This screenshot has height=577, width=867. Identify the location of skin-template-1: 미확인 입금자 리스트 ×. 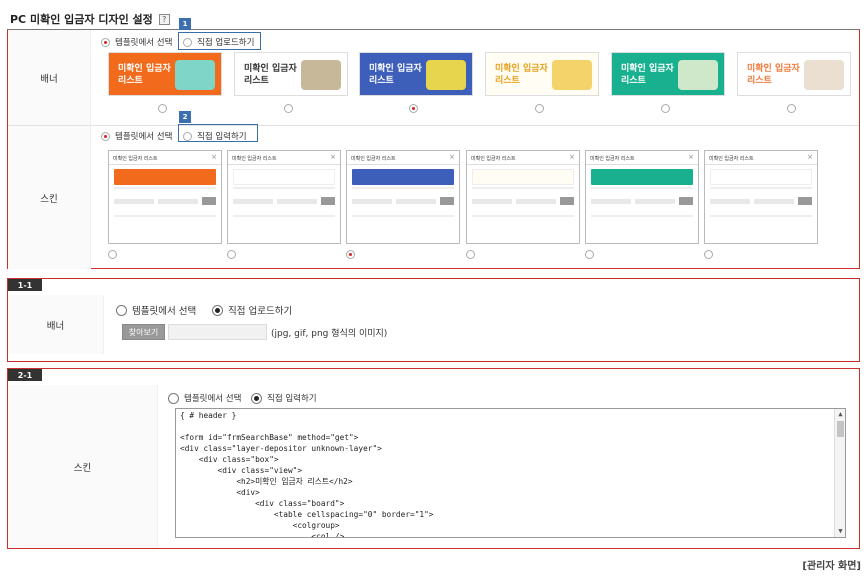
(165, 197).